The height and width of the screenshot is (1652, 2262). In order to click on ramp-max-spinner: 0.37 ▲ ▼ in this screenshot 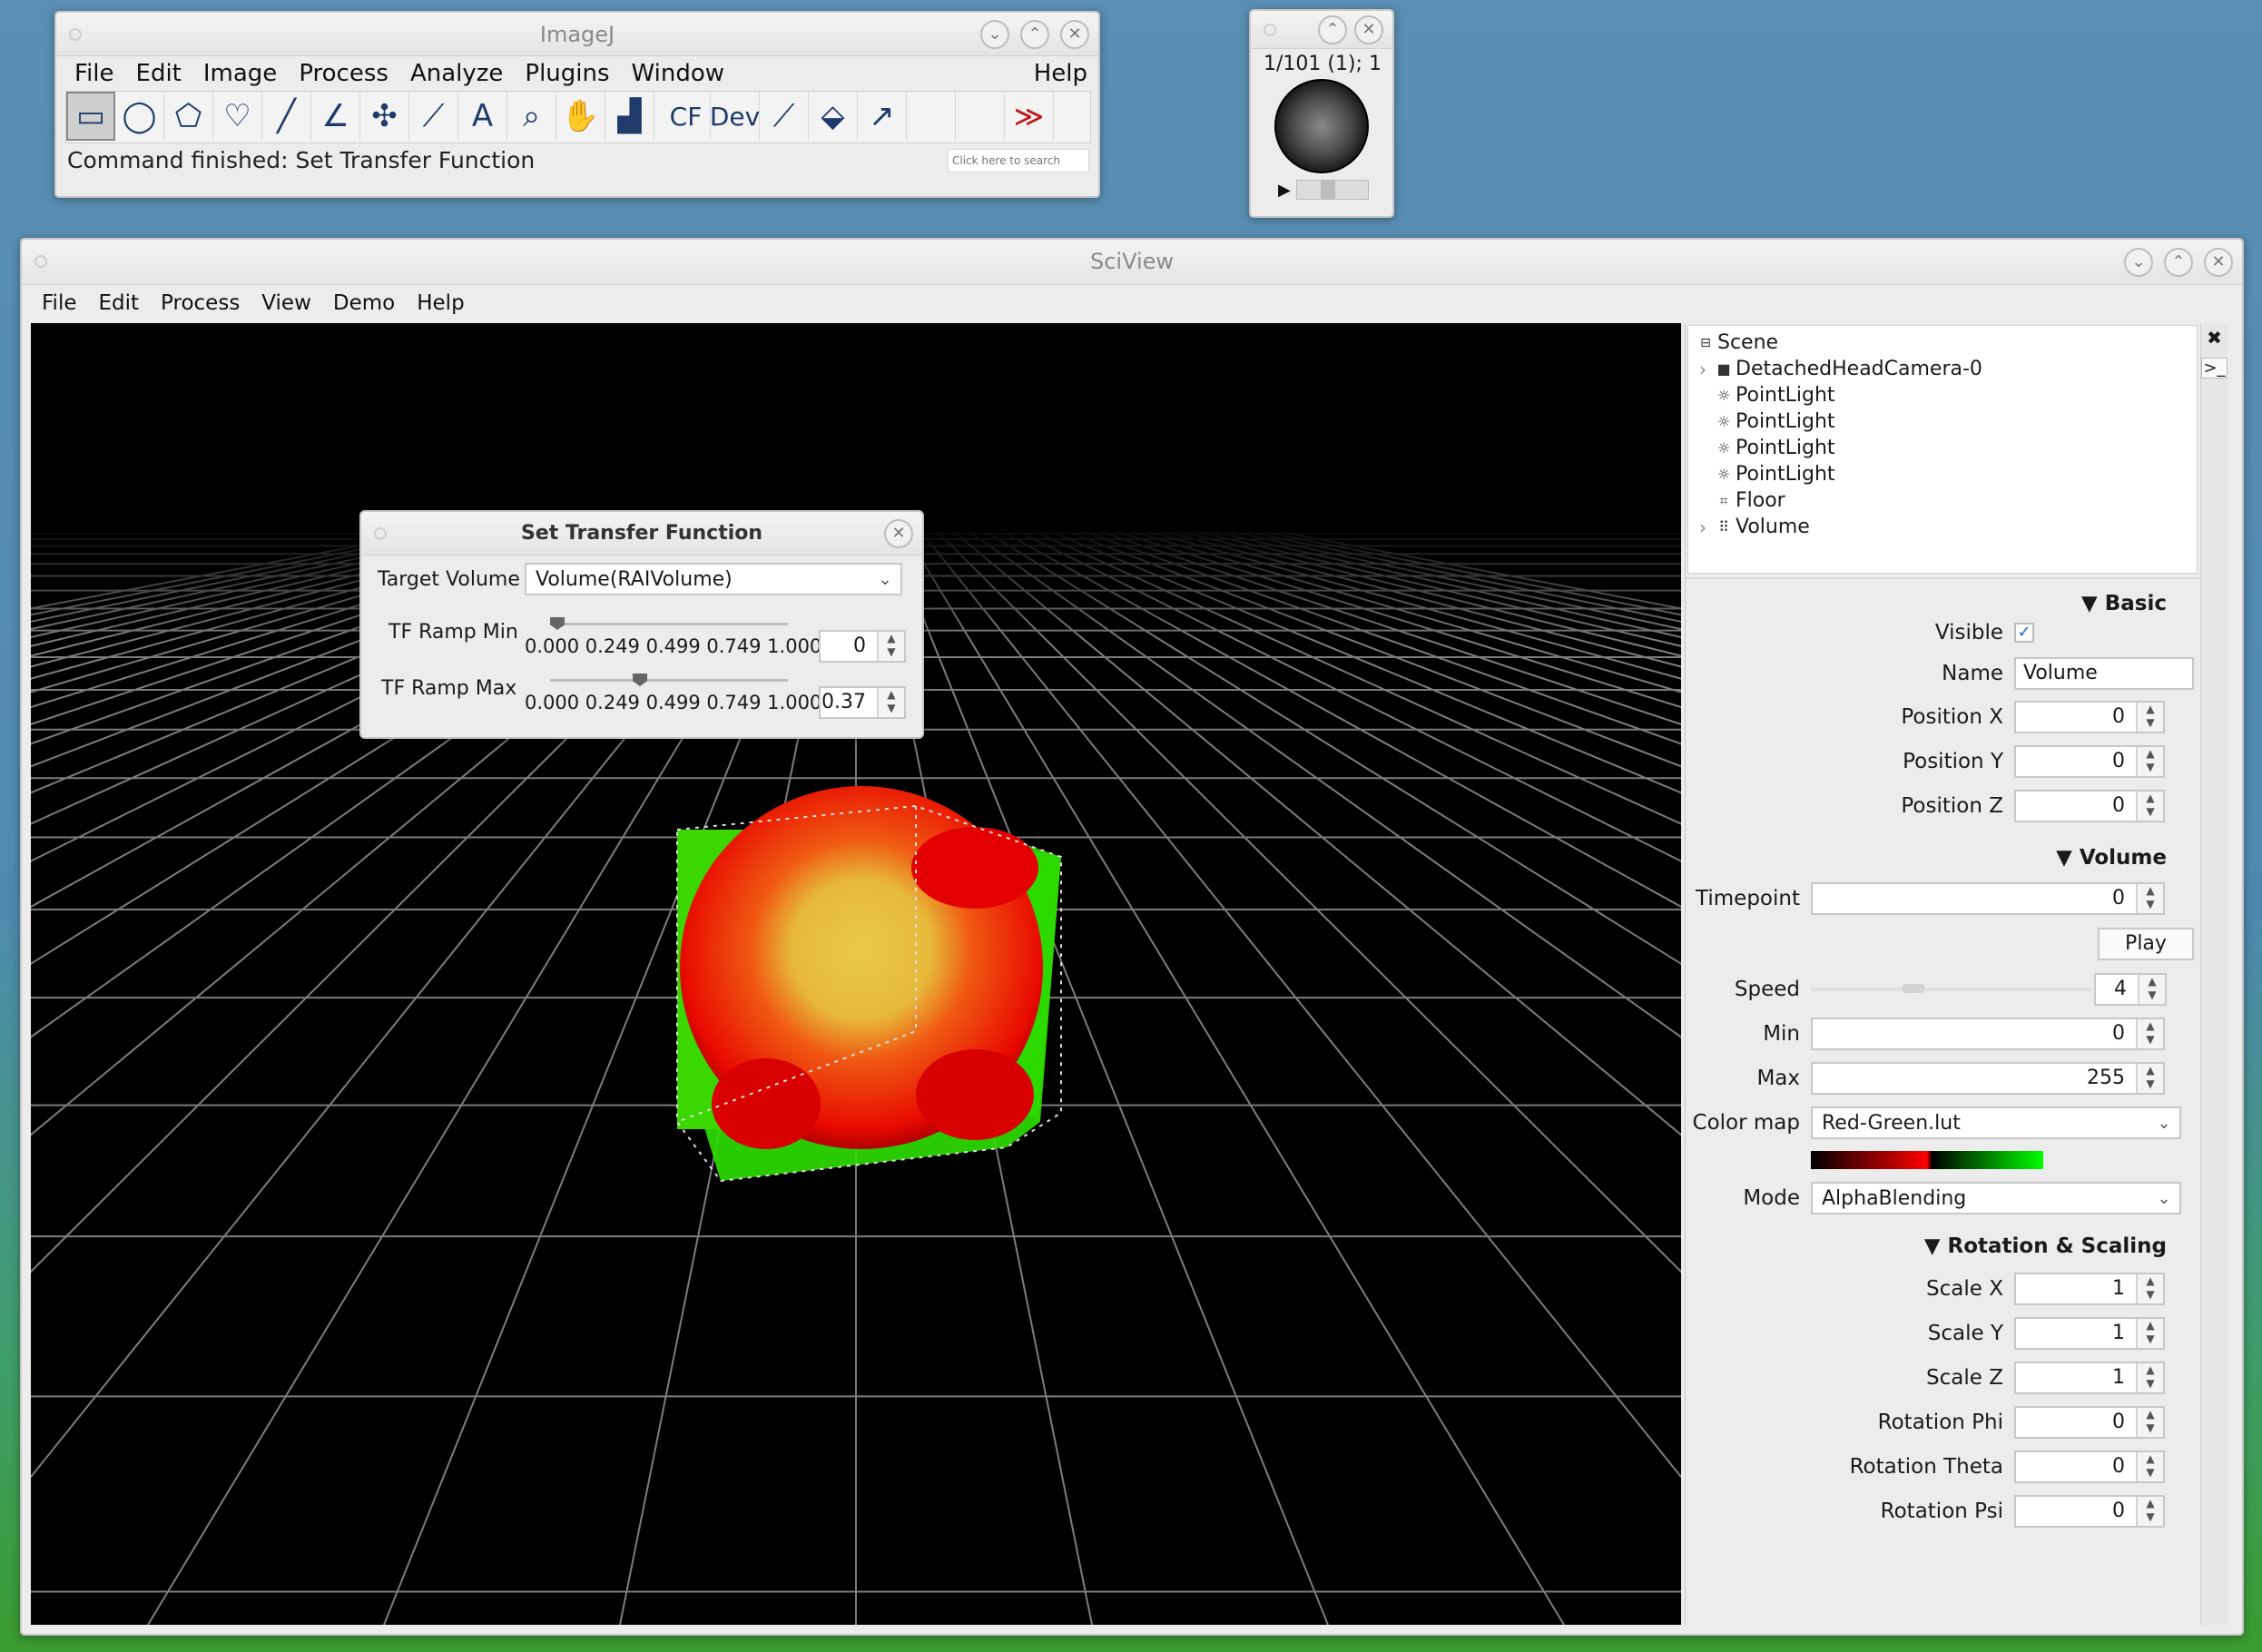, I will do `click(862, 702)`.